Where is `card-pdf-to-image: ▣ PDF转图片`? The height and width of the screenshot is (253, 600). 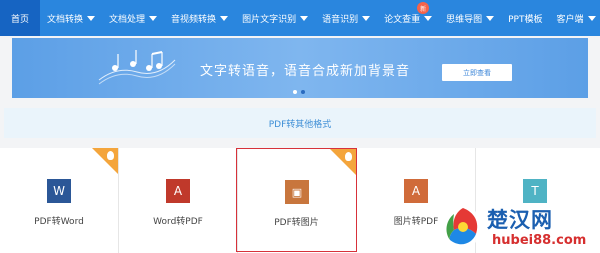
card-pdf-to-image: ▣ PDF转图片 is located at coordinates (296, 200).